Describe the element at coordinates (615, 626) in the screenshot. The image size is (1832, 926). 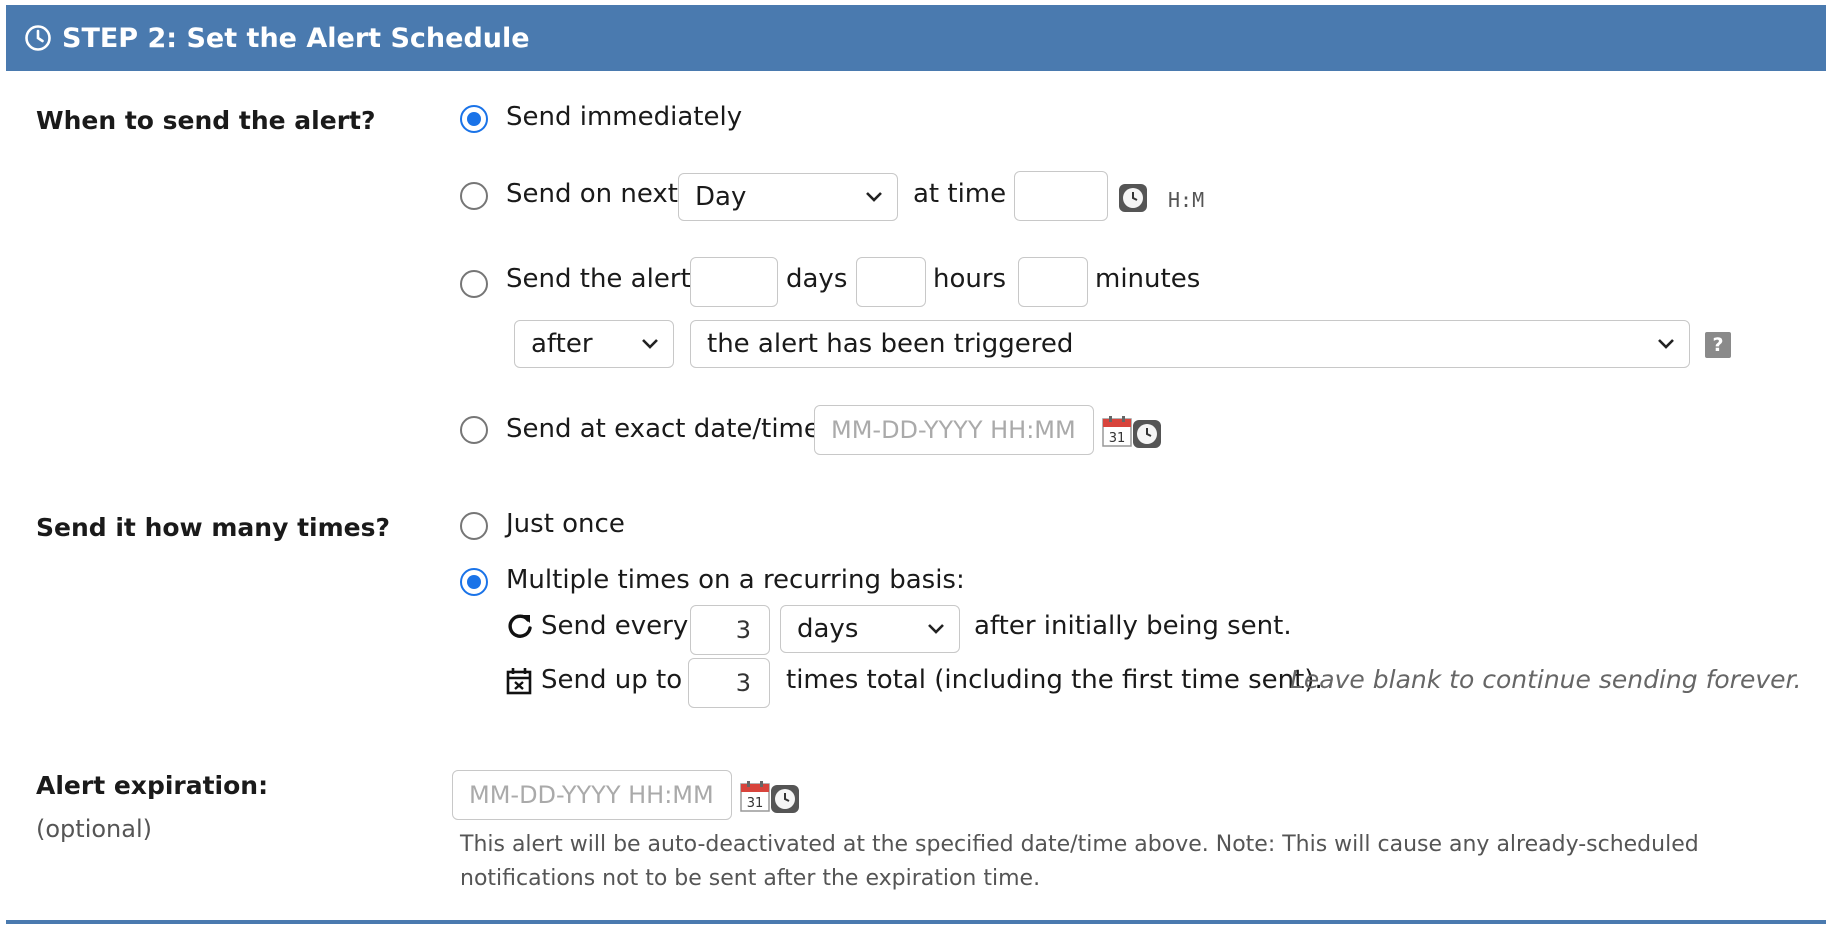
I see `send-every-label: Send every` at that location.